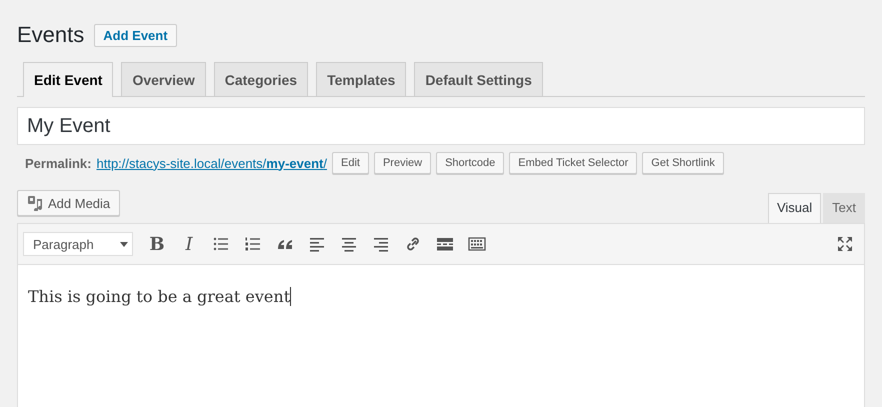  I want to click on caret-icon, so click(124, 244).